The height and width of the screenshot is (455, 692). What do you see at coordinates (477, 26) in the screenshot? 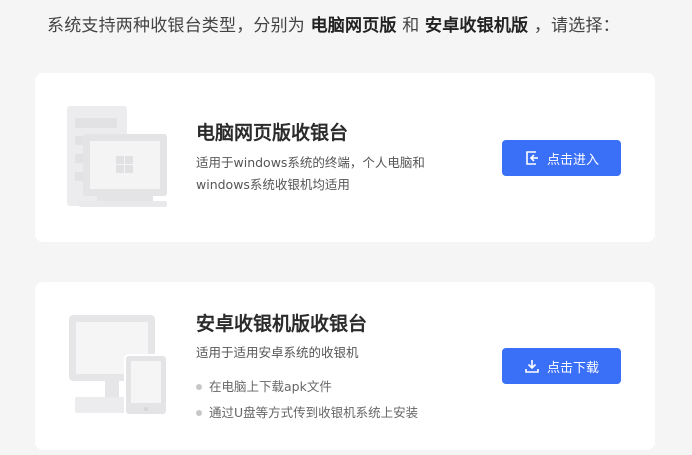
I see `intro-option-android: 安卓收银机版` at bounding box center [477, 26].